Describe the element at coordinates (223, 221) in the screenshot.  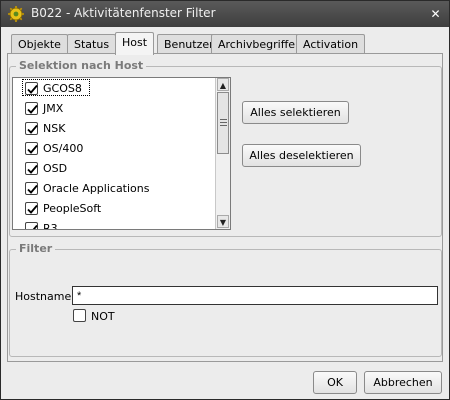
I see `scroll-down-arrow-icon: ▼` at that location.